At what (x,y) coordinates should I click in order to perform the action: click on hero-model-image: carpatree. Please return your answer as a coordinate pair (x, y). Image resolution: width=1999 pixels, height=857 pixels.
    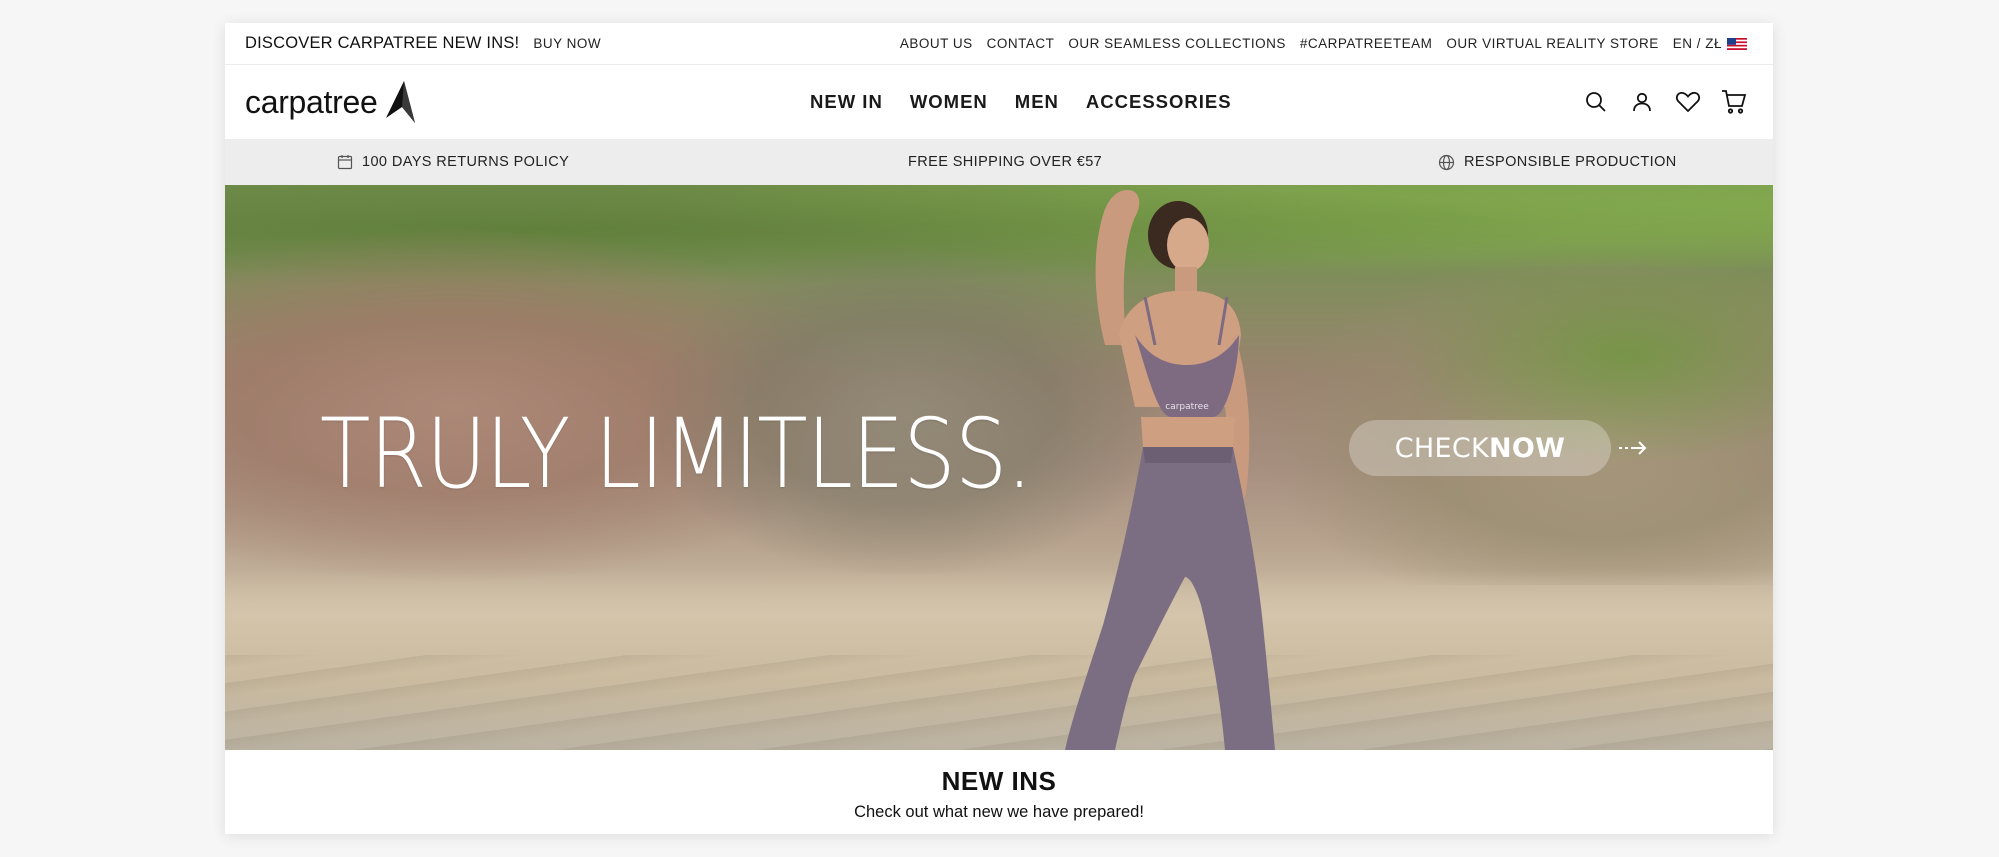
    Looking at the image, I should click on (1170, 470).